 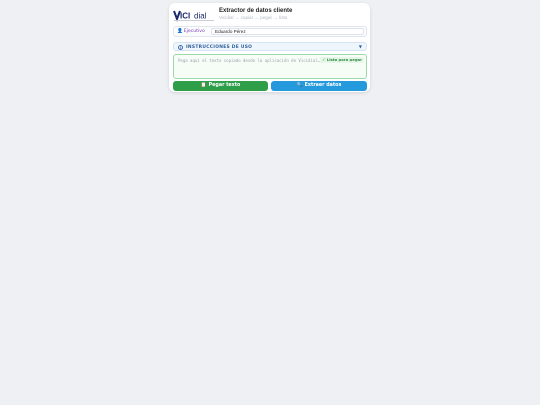 I want to click on extract-button-label: Extraer datos, so click(x=323, y=85).